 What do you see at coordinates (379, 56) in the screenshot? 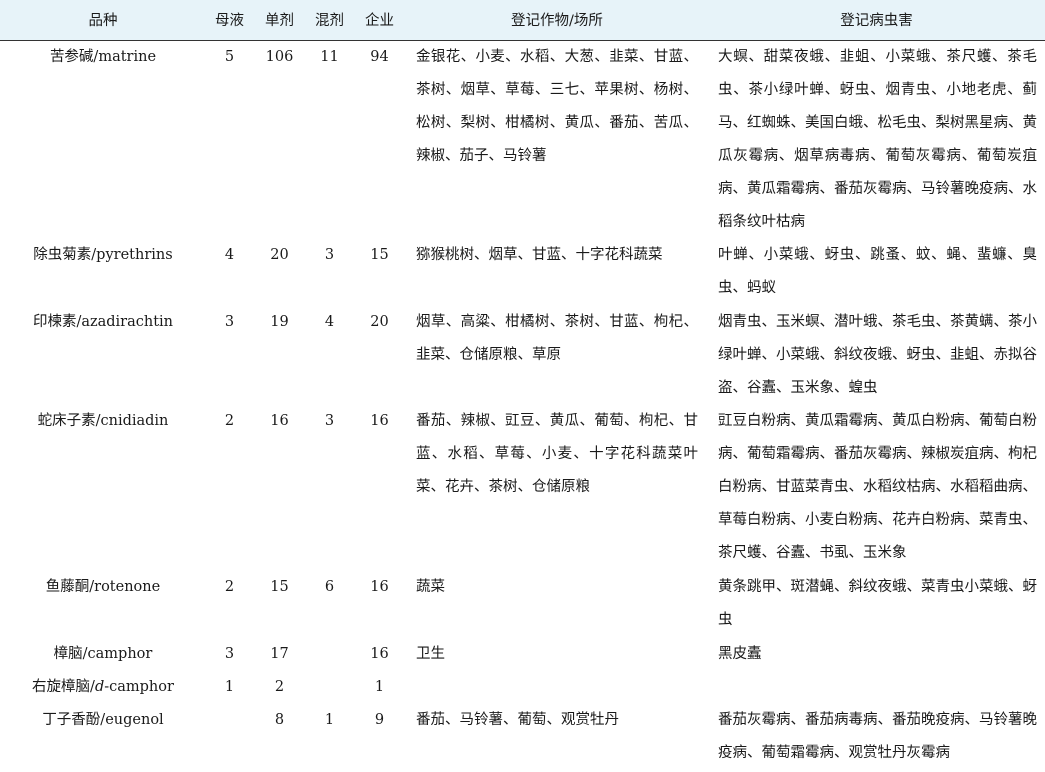
I see `companies-cell: 94` at bounding box center [379, 56].